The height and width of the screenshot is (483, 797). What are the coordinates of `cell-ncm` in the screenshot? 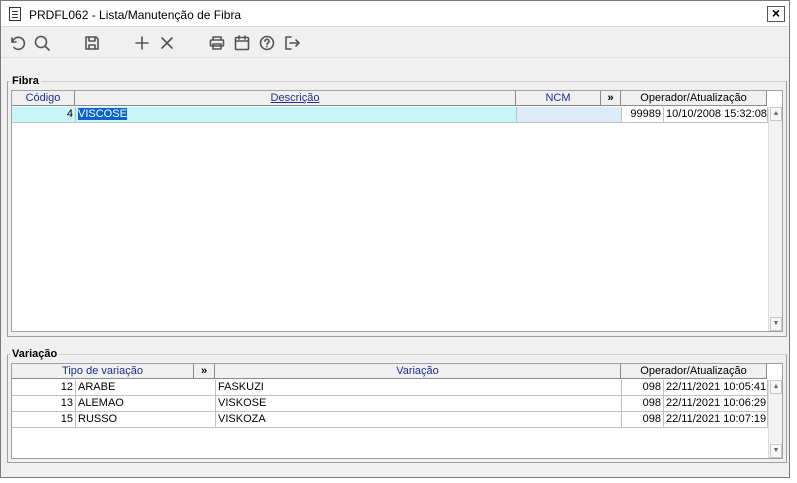 It's located at (569, 115).